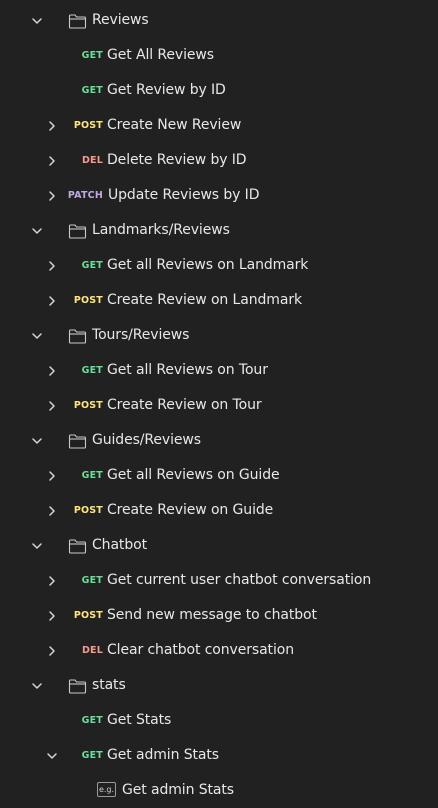 This screenshot has width=438, height=808. I want to click on folder-name: Chatbot, so click(119, 545).